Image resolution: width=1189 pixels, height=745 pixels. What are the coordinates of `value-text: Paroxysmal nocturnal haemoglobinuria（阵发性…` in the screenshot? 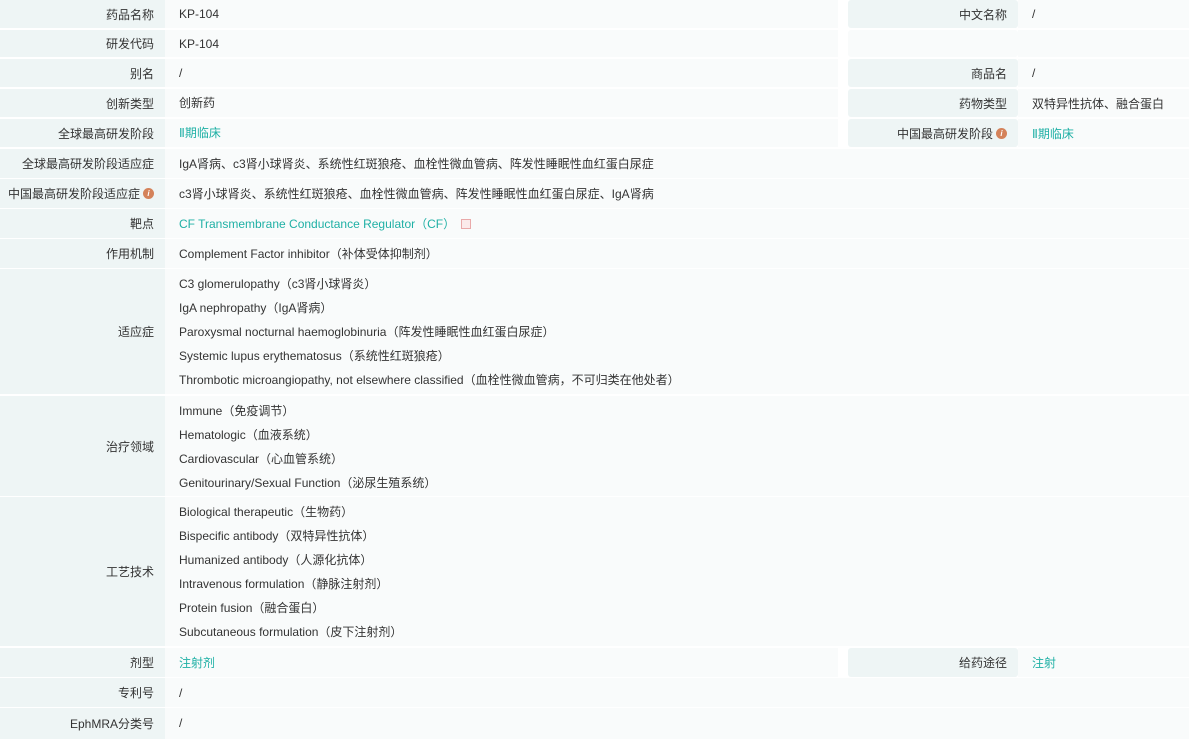 It's located at (367, 332).